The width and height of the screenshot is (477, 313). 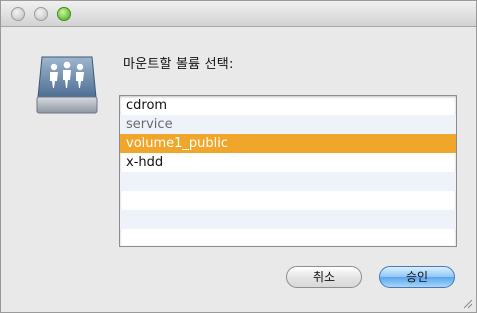 I want to click on cancel-button: 취소, so click(x=324, y=277).